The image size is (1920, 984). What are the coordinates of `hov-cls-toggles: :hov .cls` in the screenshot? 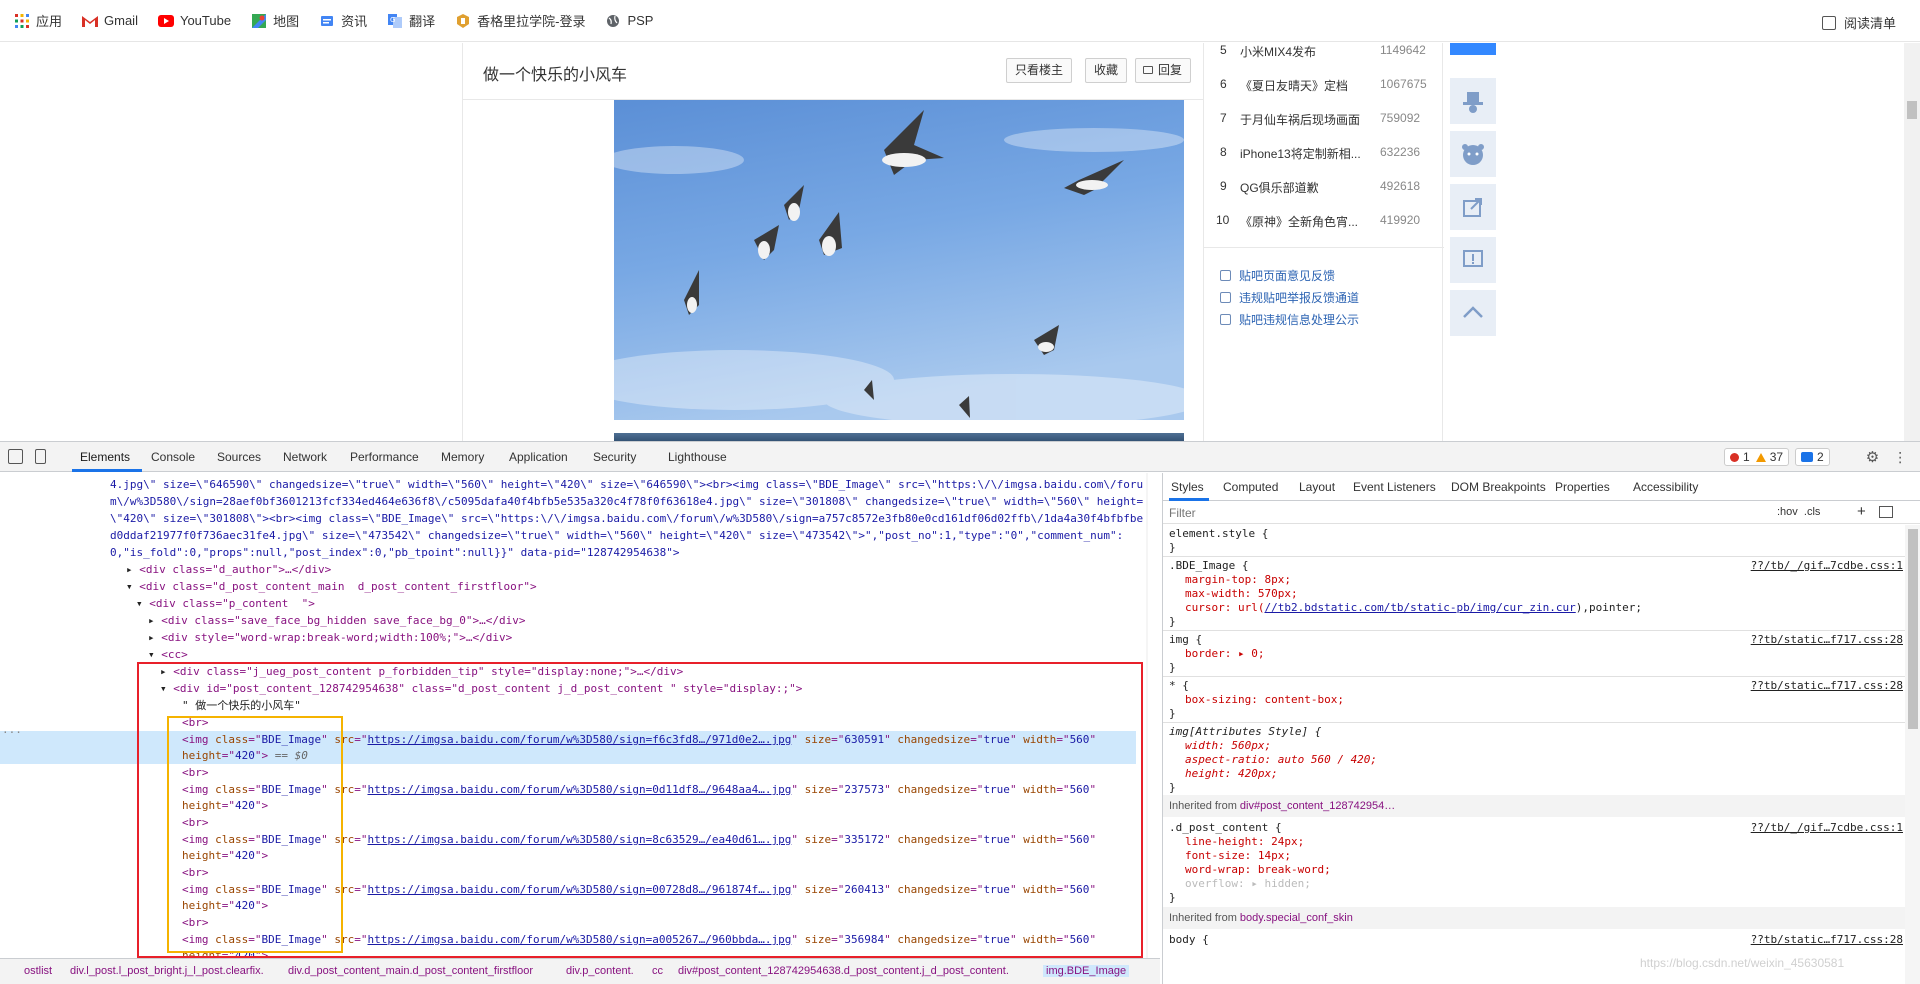 It's located at (1798, 512).